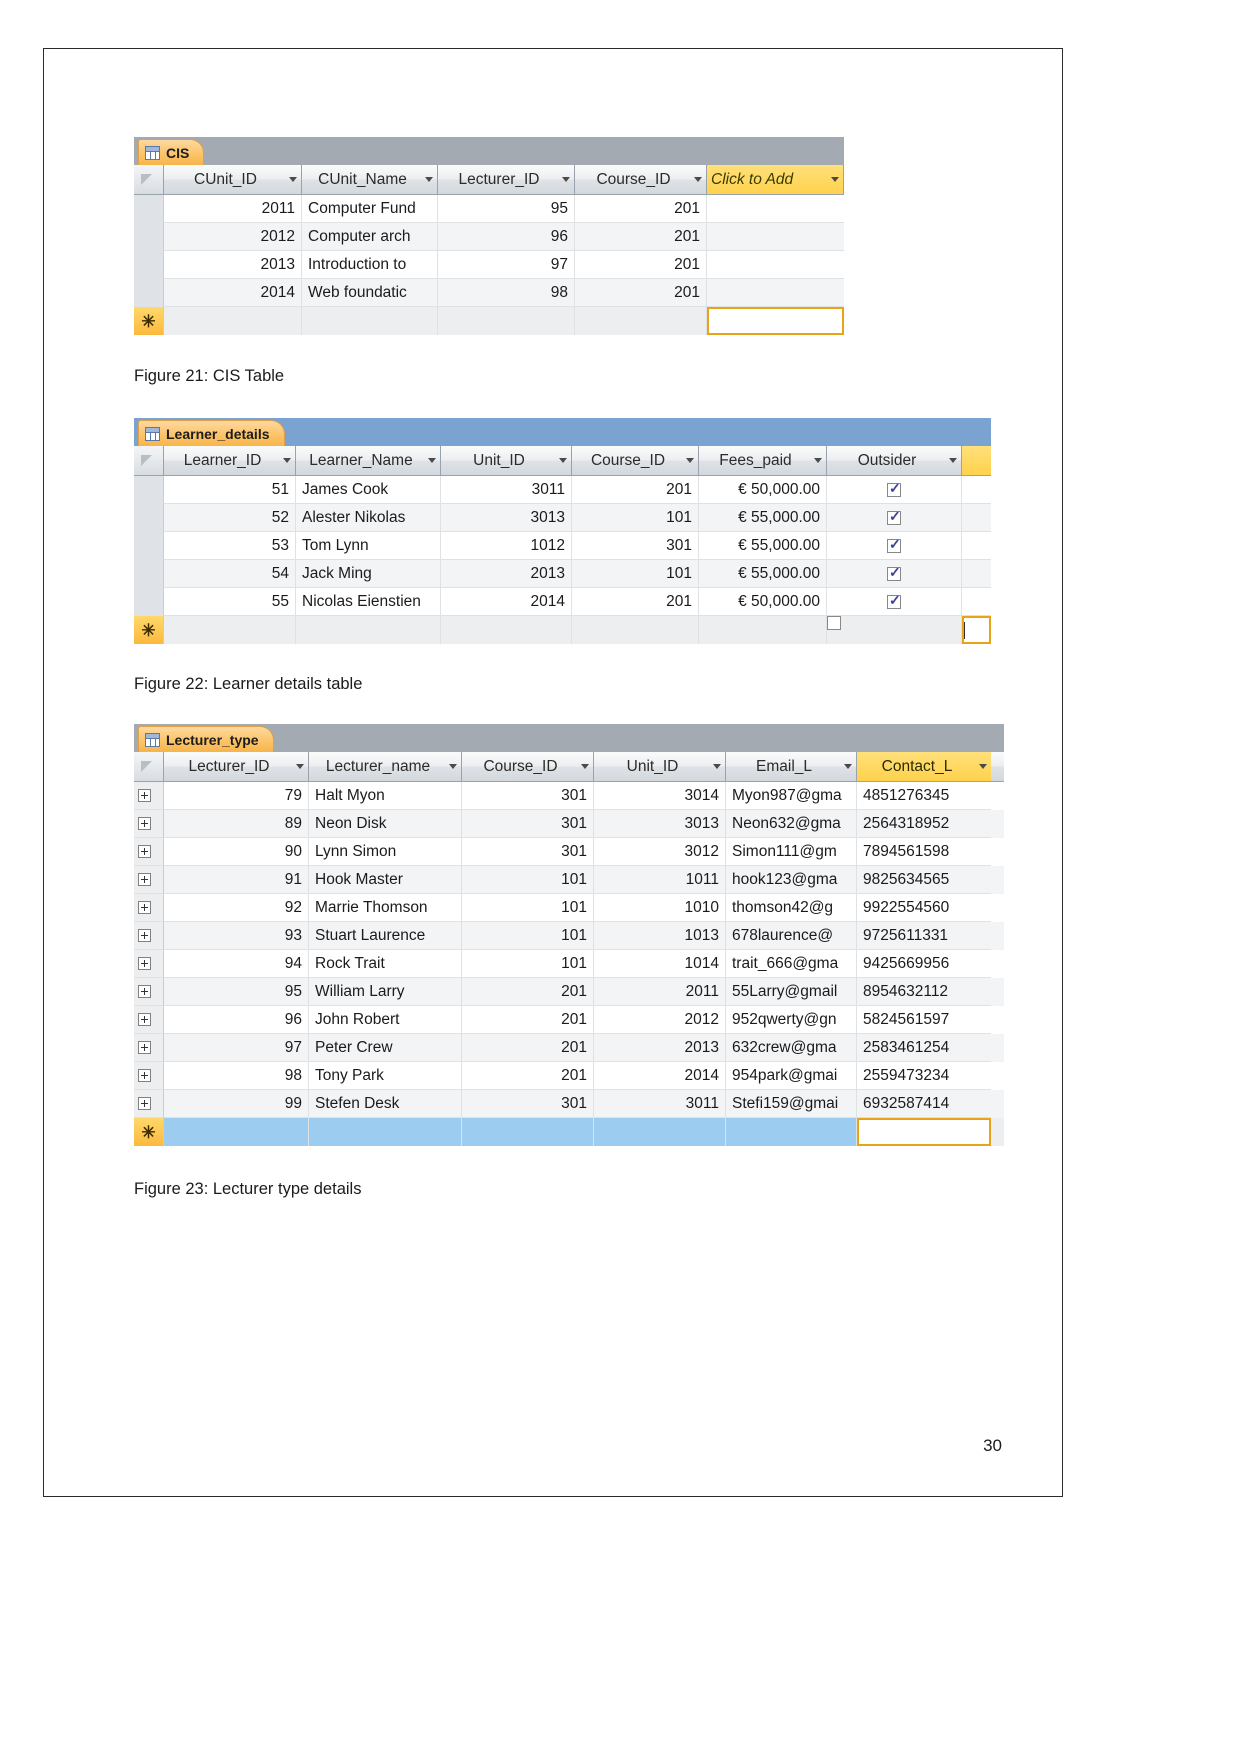 Image resolution: width=1241 pixels, height=1754 pixels. I want to click on new-record-row: ✳, so click(489, 321).